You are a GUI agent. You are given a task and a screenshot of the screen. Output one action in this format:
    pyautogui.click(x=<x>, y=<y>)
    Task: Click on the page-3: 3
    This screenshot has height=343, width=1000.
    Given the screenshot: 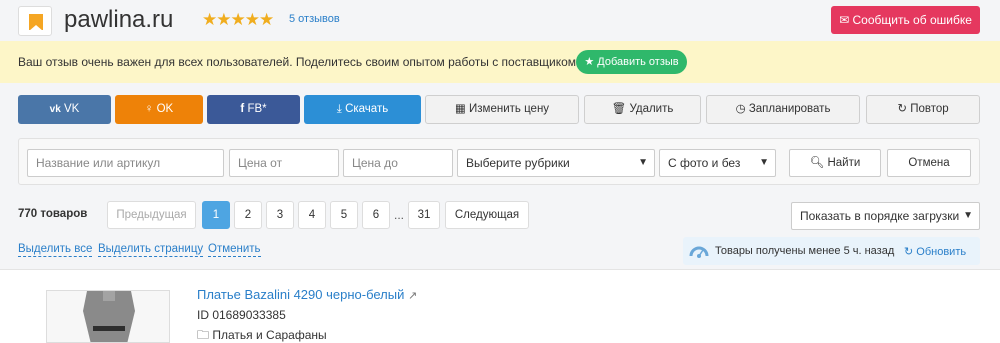 What is the action you would take?
    pyautogui.click(x=280, y=215)
    